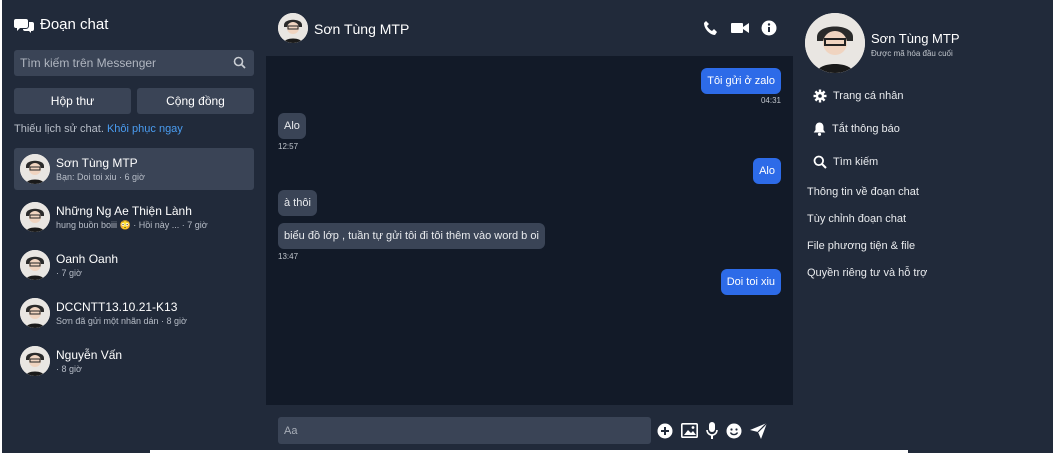 Image resolution: width=1055 pixels, height=453 pixels. I want to click on send-icon, so click(758, 430).